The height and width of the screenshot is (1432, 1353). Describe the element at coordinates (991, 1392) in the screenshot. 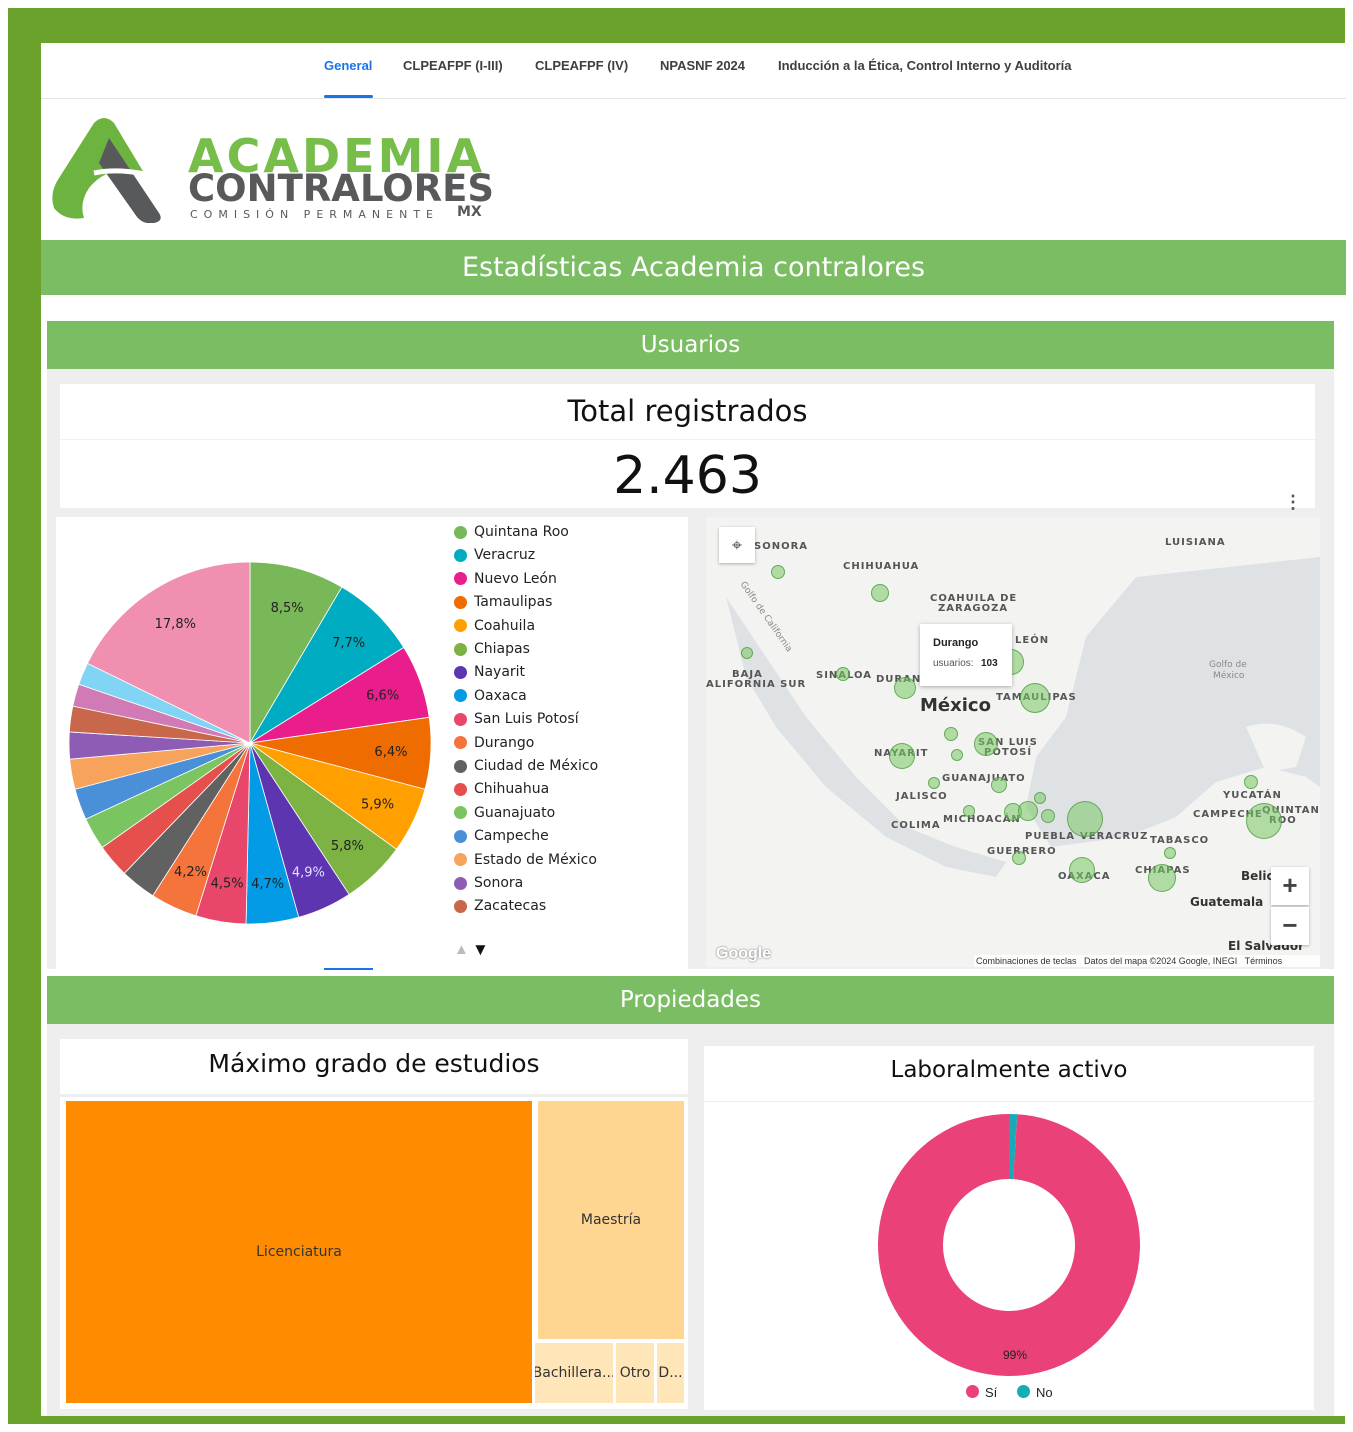

I see `legend-si-label: Sí` at that location.